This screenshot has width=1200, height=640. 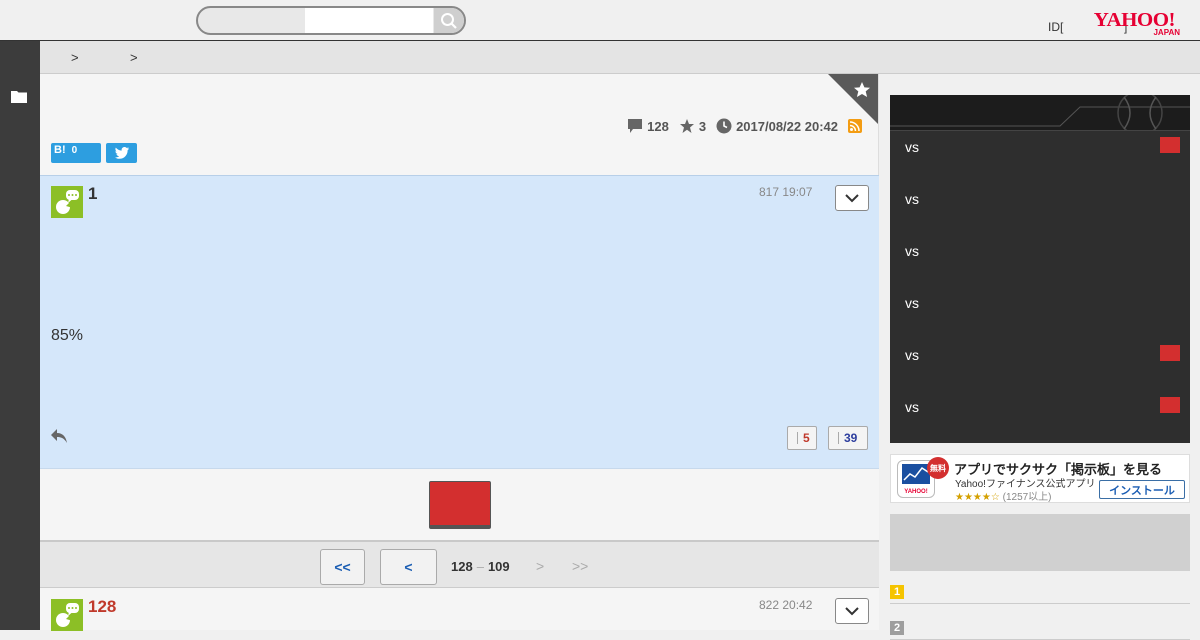 I want to click on app-rating: ★★★★☆ (1257以上), so click(x=1003, y=495).